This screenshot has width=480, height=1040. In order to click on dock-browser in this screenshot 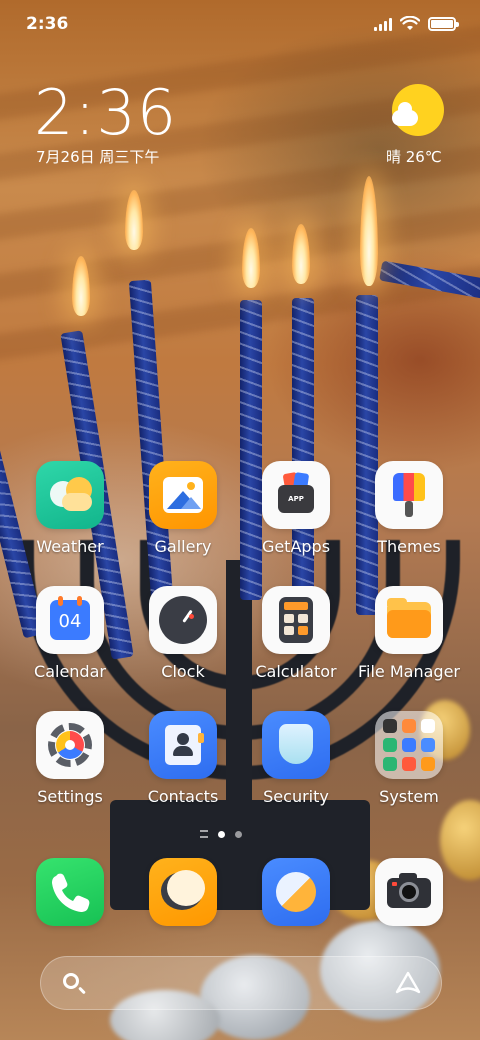, I will do `click(296, 892)`.